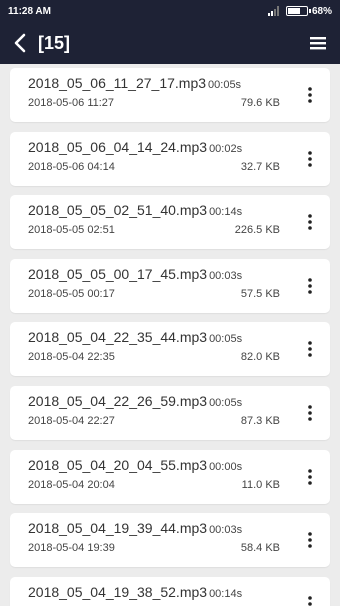  What do you see at coordinates (118, 337) in the screenshot?
I see `file-name: 2018_05_04_22_35_44.mp3` at bounding box center [118, 337].